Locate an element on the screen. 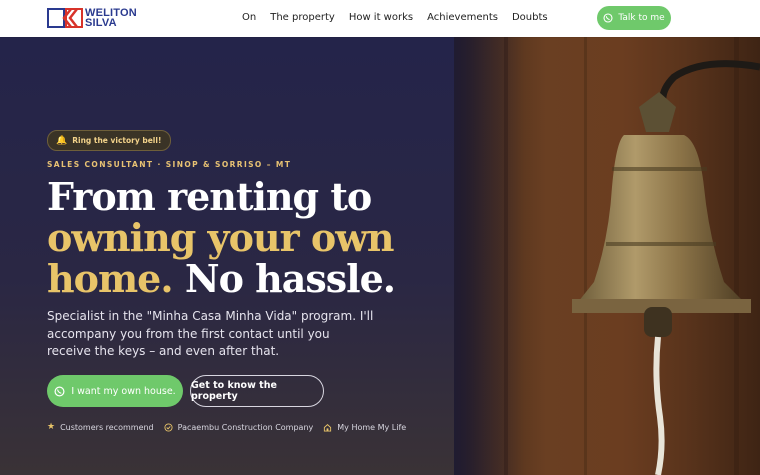  house-icon is located at coordinates (328, 427).